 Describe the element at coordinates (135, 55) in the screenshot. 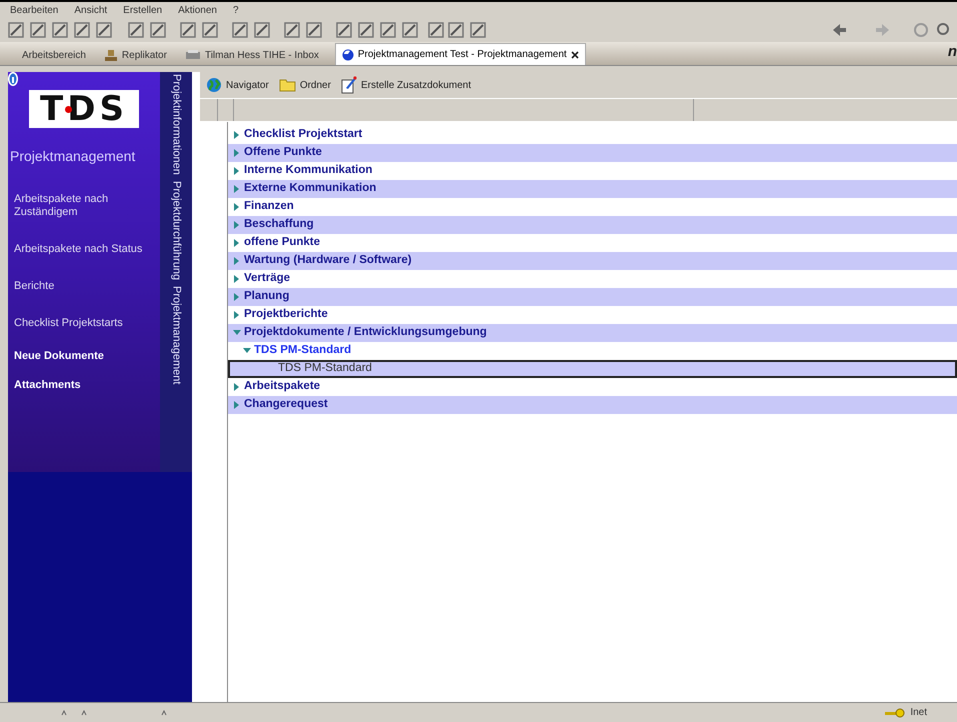

I see `workspace-tab: Replikator` at that location.